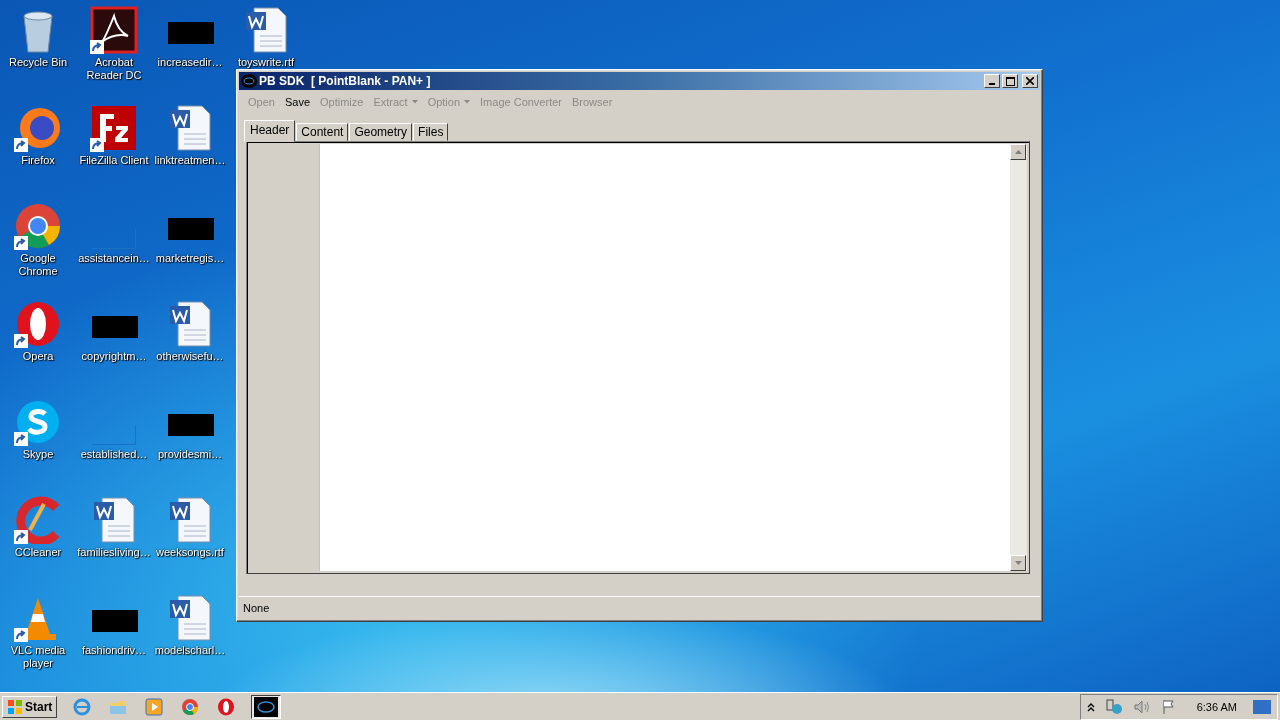 This screenshot has width=1280, height=720. Describe the element at coordinates (256, 608) in the screenshot. I see `status-text: None` at that location.